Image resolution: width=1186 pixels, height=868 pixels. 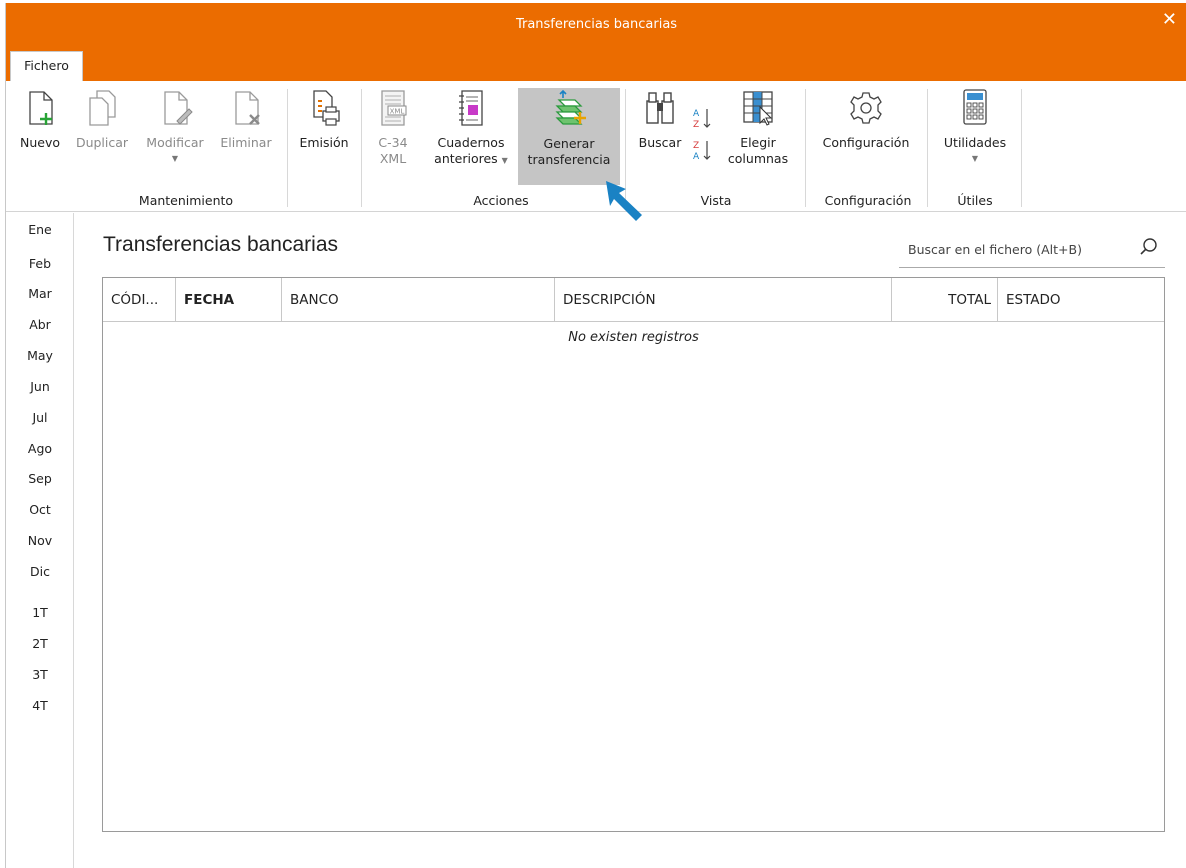 I want to click on column-header-fecha: FECHA, so click(x=229, y=300).